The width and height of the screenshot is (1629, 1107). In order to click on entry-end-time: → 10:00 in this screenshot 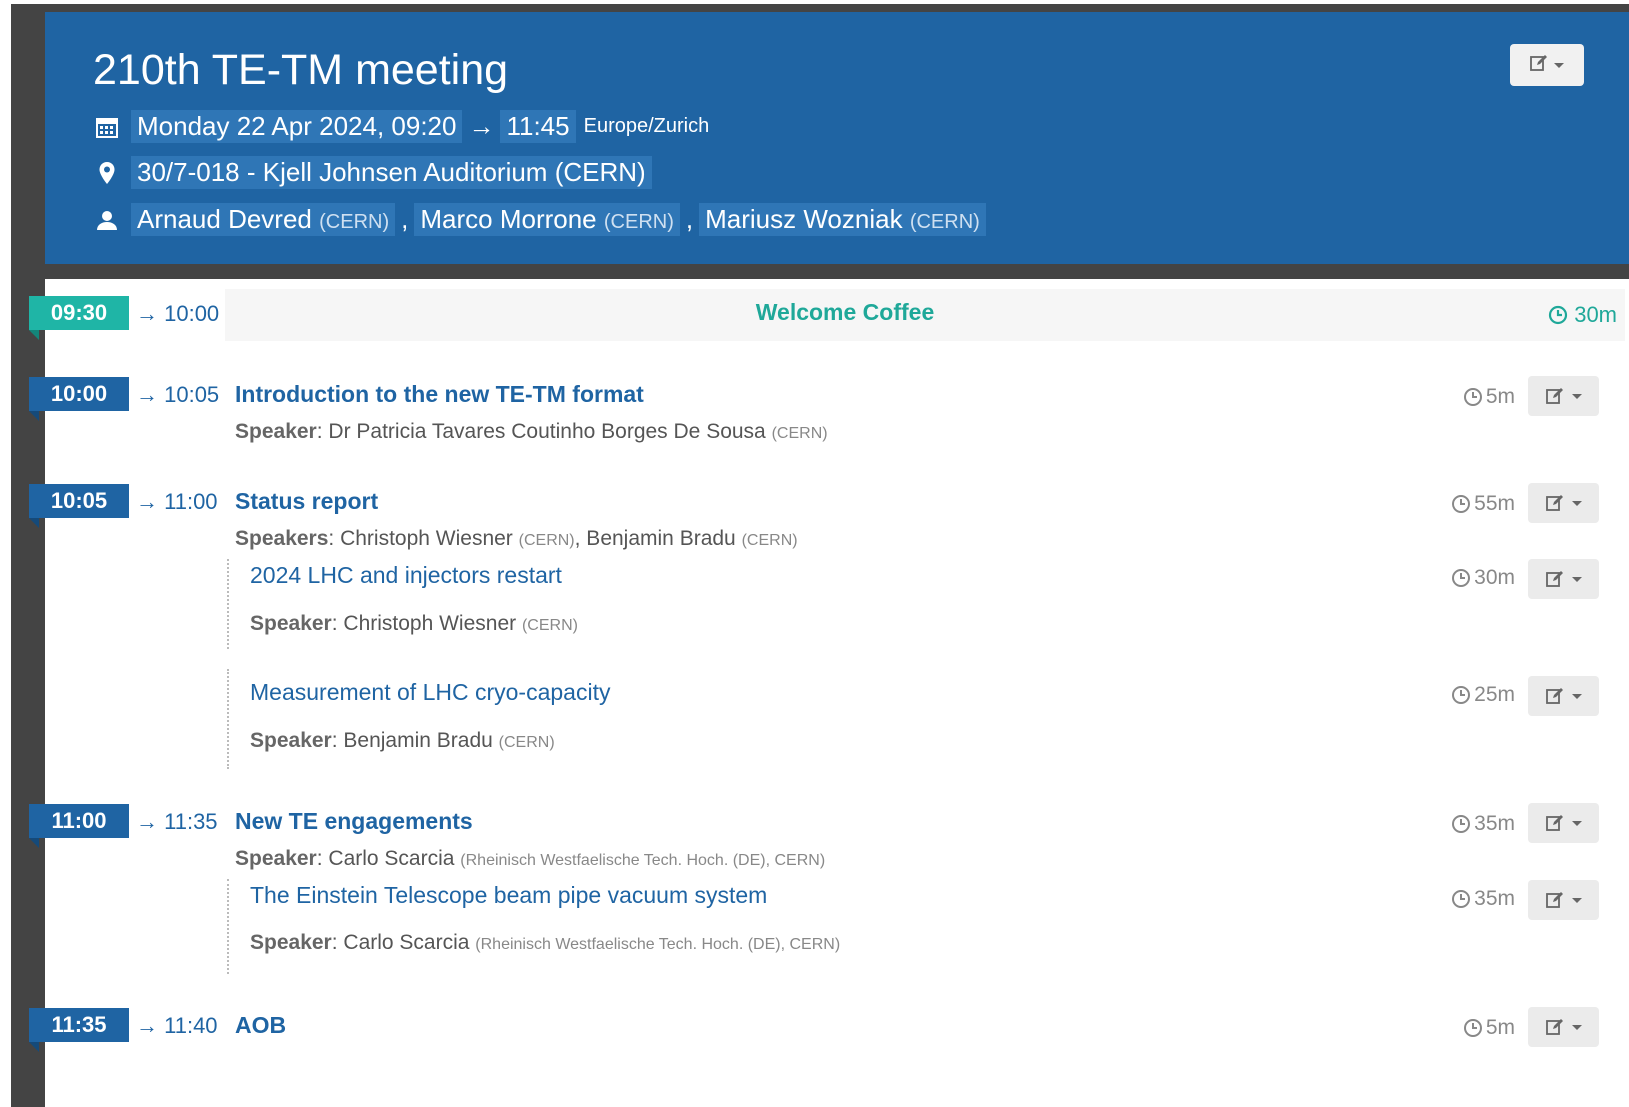, I will do `click(178, 313)`.